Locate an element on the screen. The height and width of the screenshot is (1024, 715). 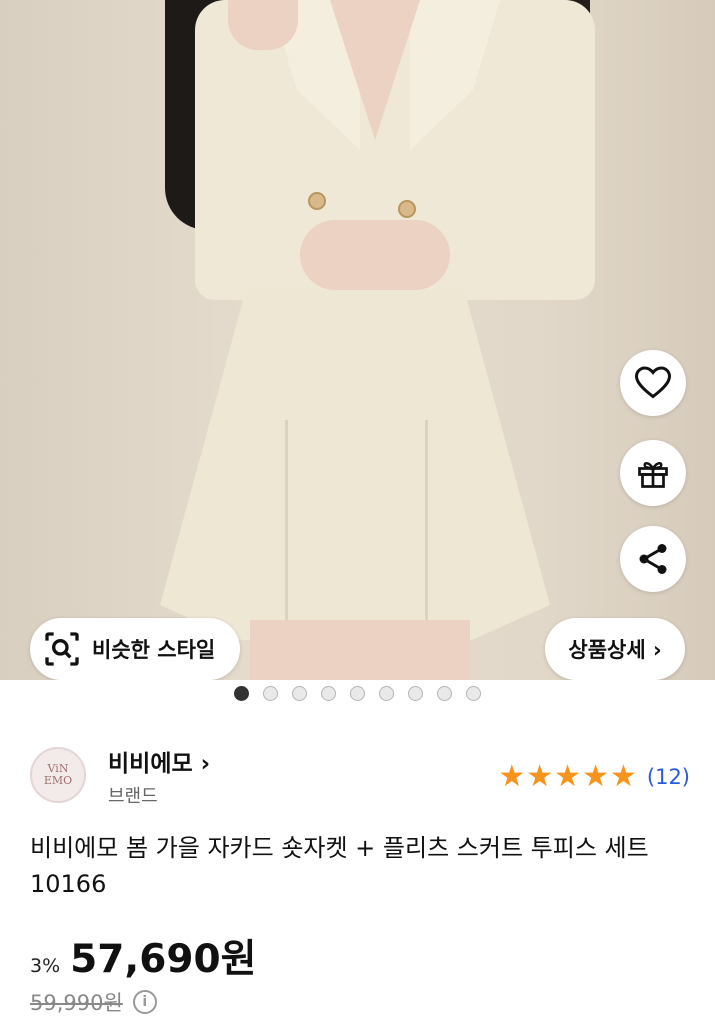
price-row: 3% 57,690원 is located at coordinates (143, 956).